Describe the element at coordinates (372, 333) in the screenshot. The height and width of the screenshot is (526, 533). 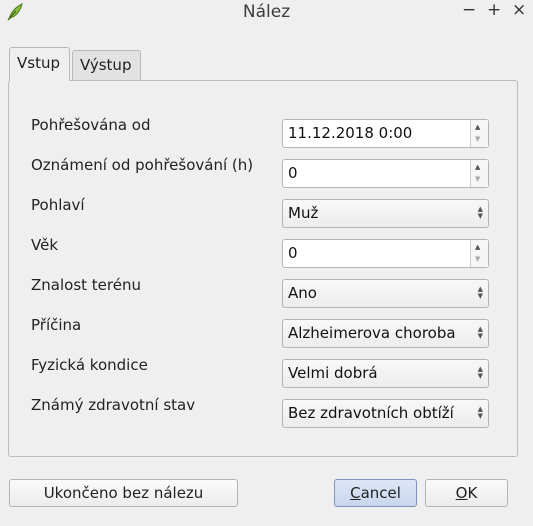
I see `cause-value: Alzheimerova choroba` at that location.